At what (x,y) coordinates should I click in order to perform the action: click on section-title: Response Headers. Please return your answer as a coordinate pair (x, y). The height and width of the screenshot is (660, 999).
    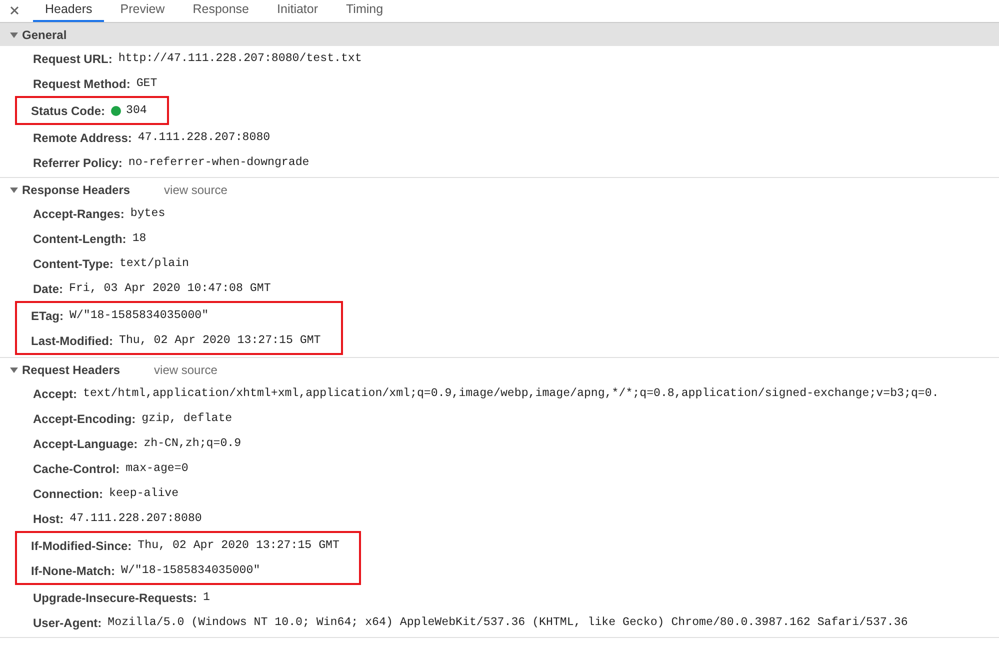
    Looking at the image, I should click on (76, 189).